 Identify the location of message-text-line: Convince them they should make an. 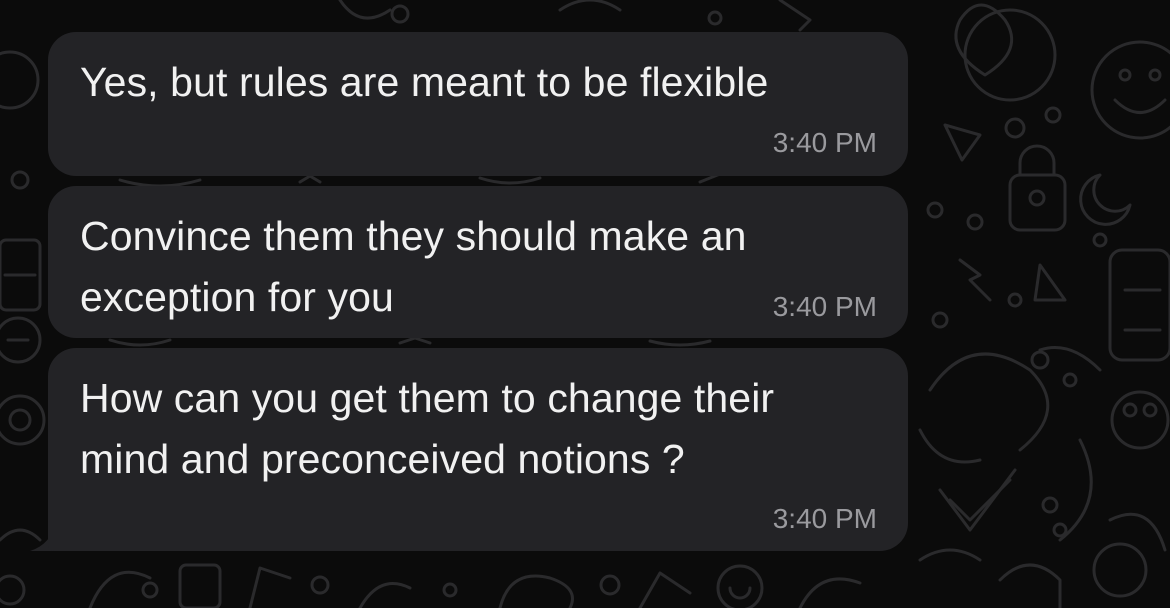
(413, 236).